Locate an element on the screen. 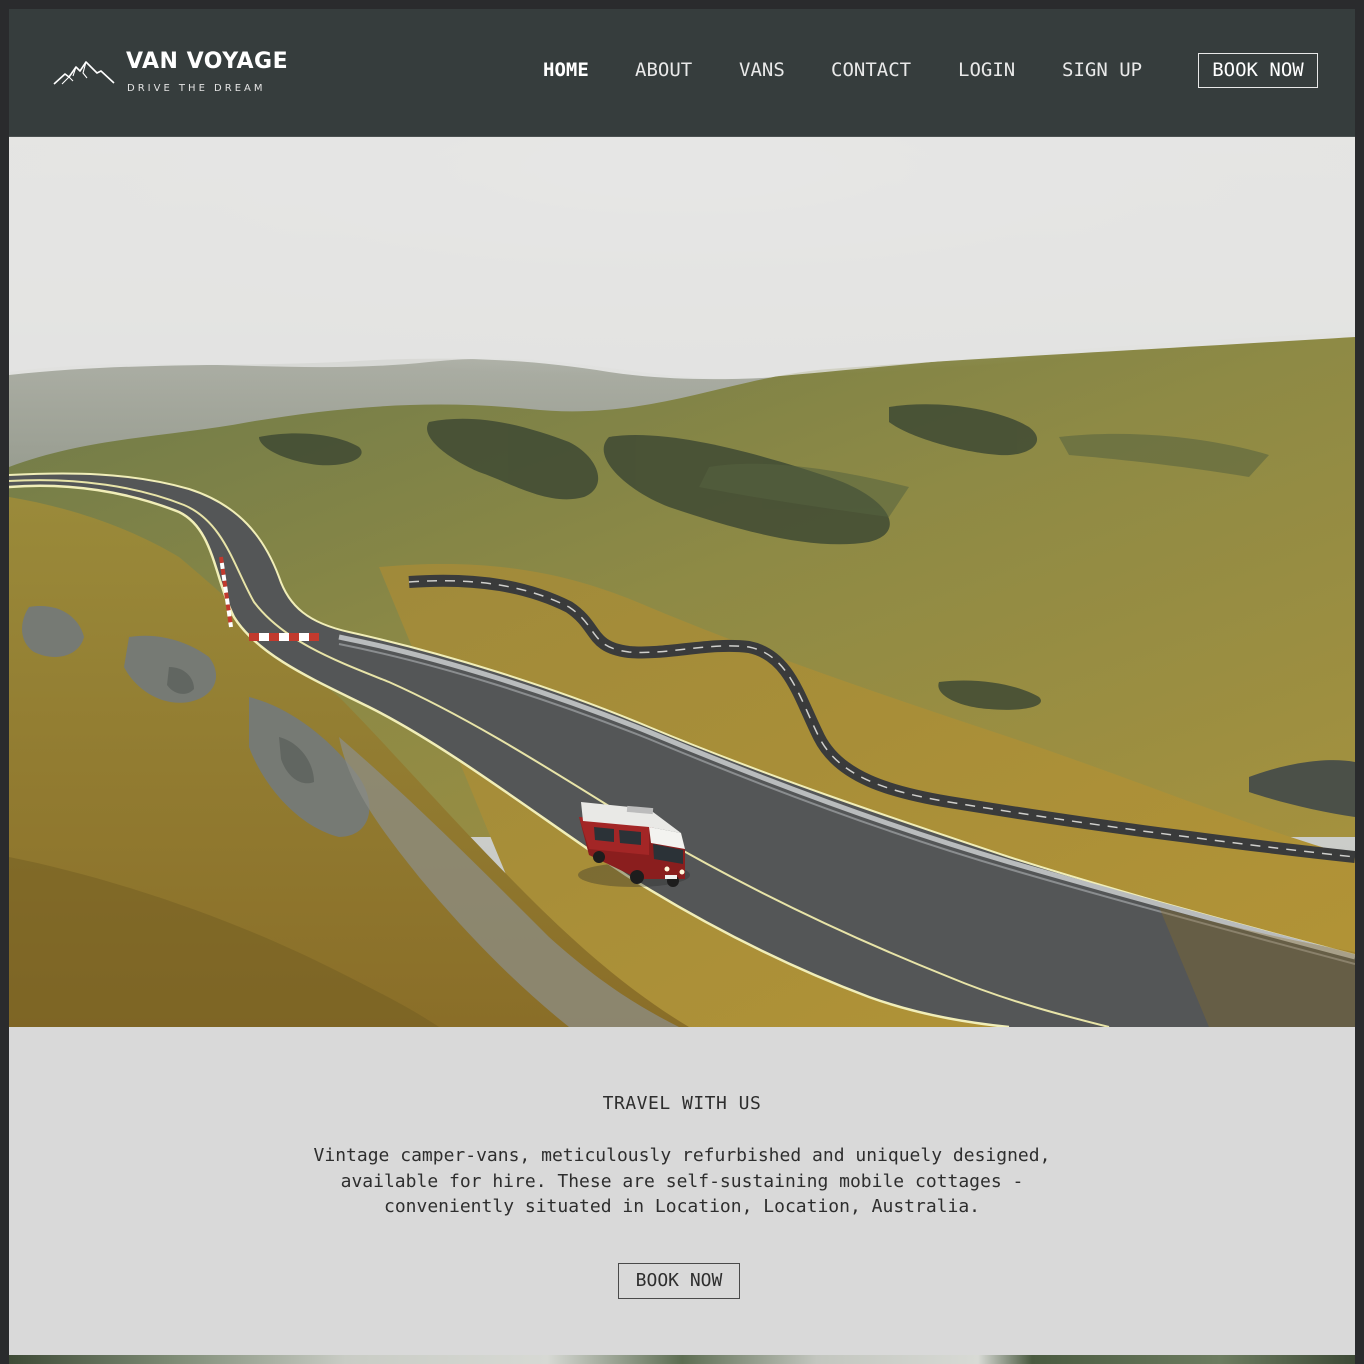 The width and height of the screenshot is (1364, 1364). next-section-preview is located at coordinates (682, 1359).